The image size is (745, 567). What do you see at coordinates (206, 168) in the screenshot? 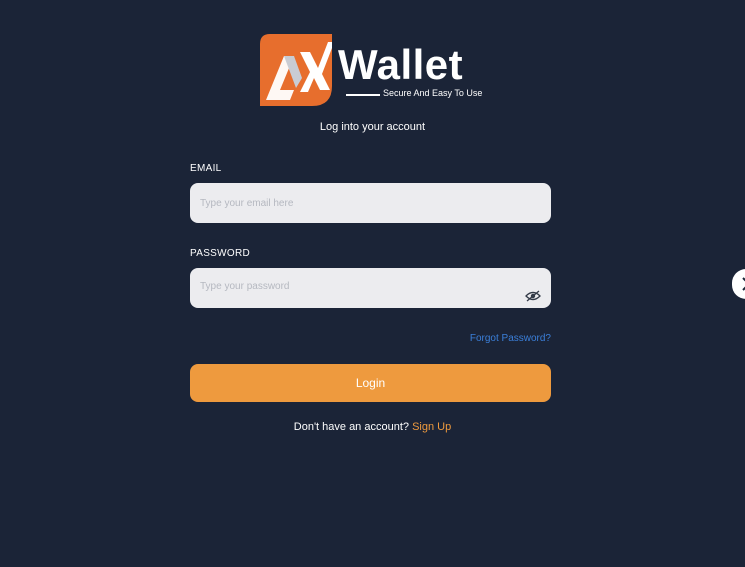
I see `email-label: EMAIL` at bounding box center [206, 168].